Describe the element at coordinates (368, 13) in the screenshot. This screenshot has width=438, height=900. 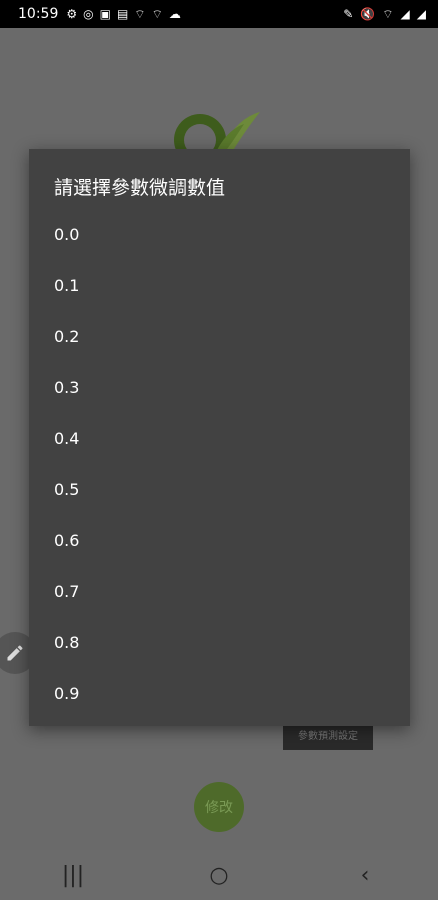
I see `mute-icon: 🔇` at that location.